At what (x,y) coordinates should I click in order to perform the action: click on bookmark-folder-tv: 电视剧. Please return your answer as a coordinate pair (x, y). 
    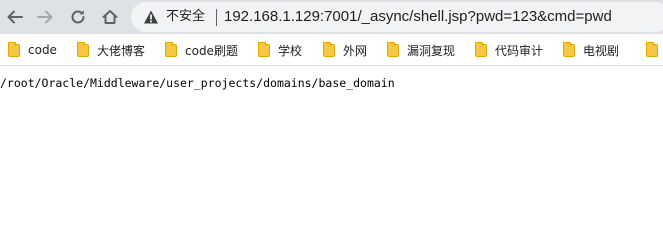
    Looking at the image, I should click on (591, 50).